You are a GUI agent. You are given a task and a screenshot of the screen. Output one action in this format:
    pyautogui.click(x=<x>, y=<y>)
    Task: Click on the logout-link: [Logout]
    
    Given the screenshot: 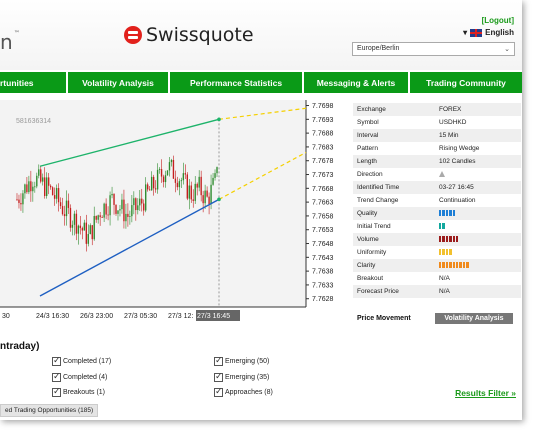 What is the action you would take?
    pyautogui.click(x=498, y=20)
    